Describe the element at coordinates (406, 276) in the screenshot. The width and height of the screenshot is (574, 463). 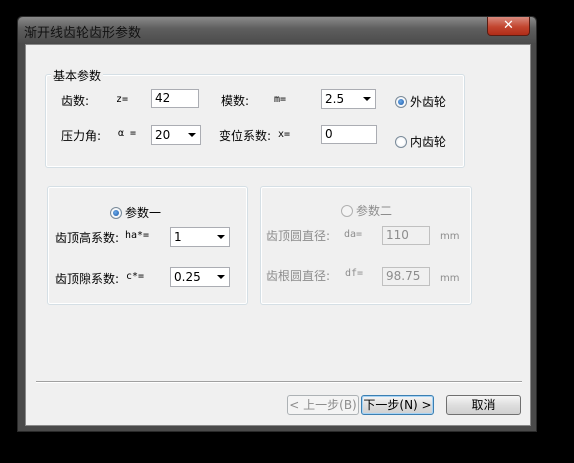
I see `root-diameter-input: 98.75` at that location.